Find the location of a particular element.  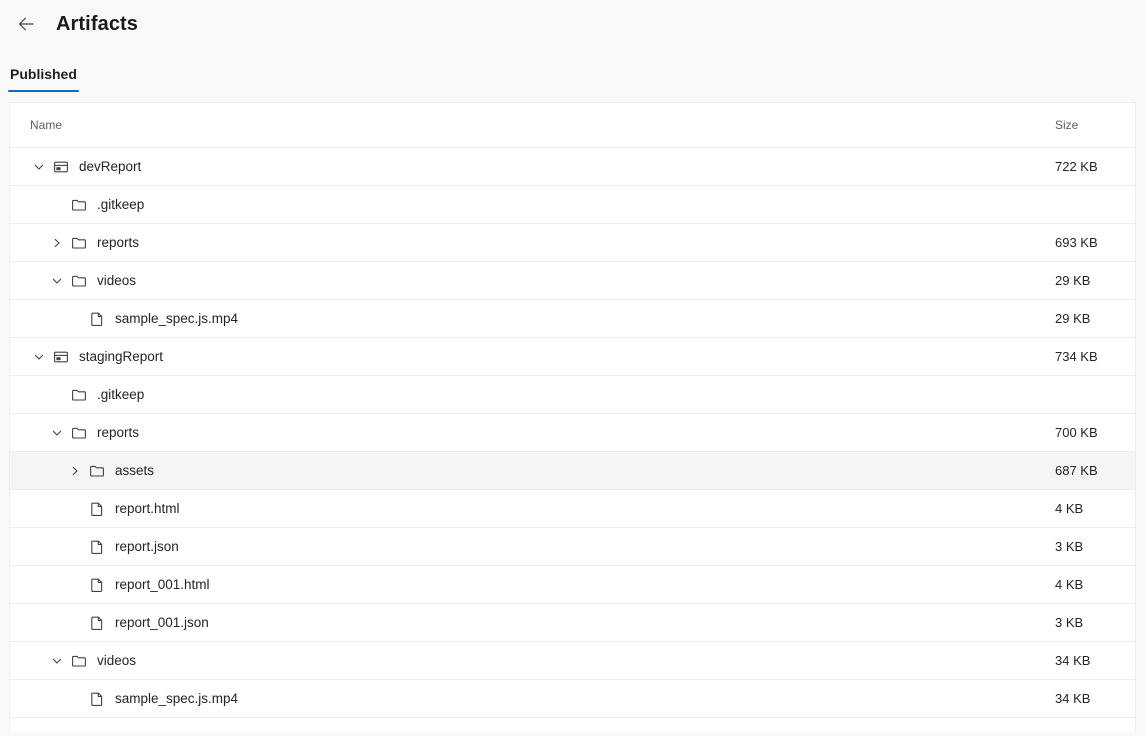

row-label: devReport is located at coordinates (110, 166).